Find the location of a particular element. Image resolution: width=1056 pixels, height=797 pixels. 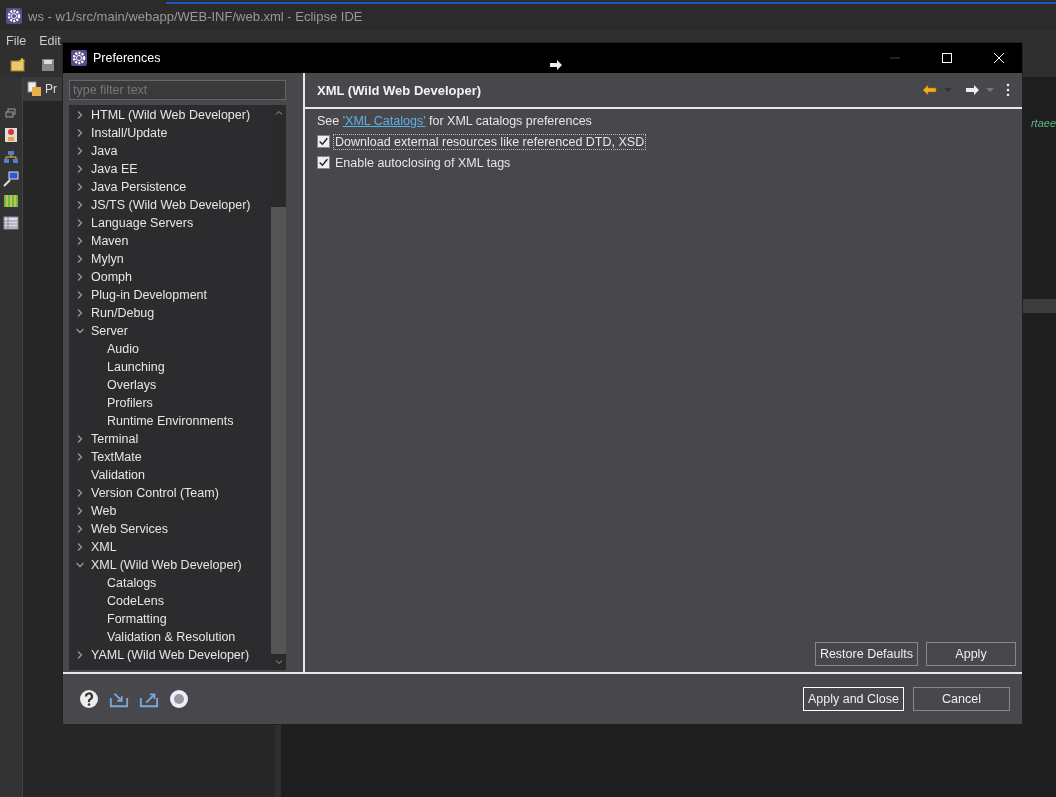

tree-item: Plug-in Development is located at coordinates (149, 295).